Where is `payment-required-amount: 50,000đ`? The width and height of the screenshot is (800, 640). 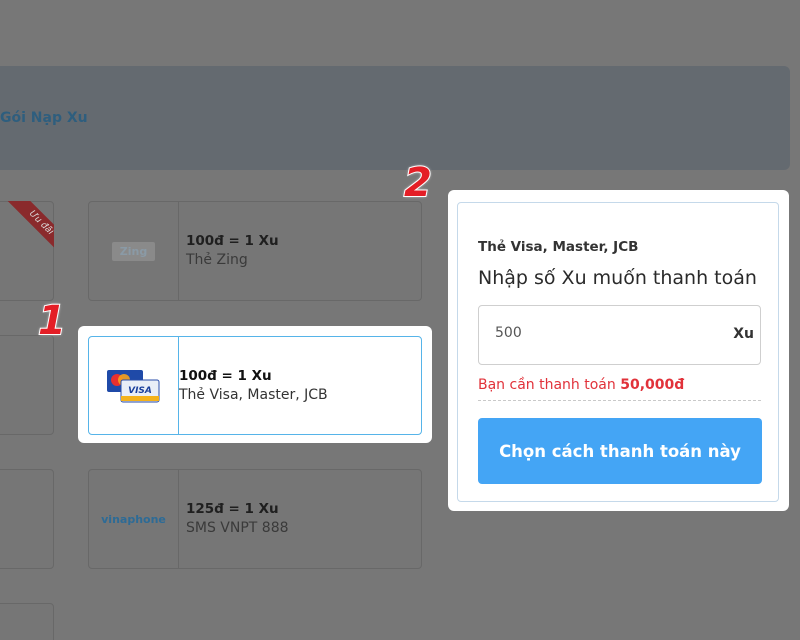 payment-required-amount: 50,000đ is located at coordinates (652, 385).